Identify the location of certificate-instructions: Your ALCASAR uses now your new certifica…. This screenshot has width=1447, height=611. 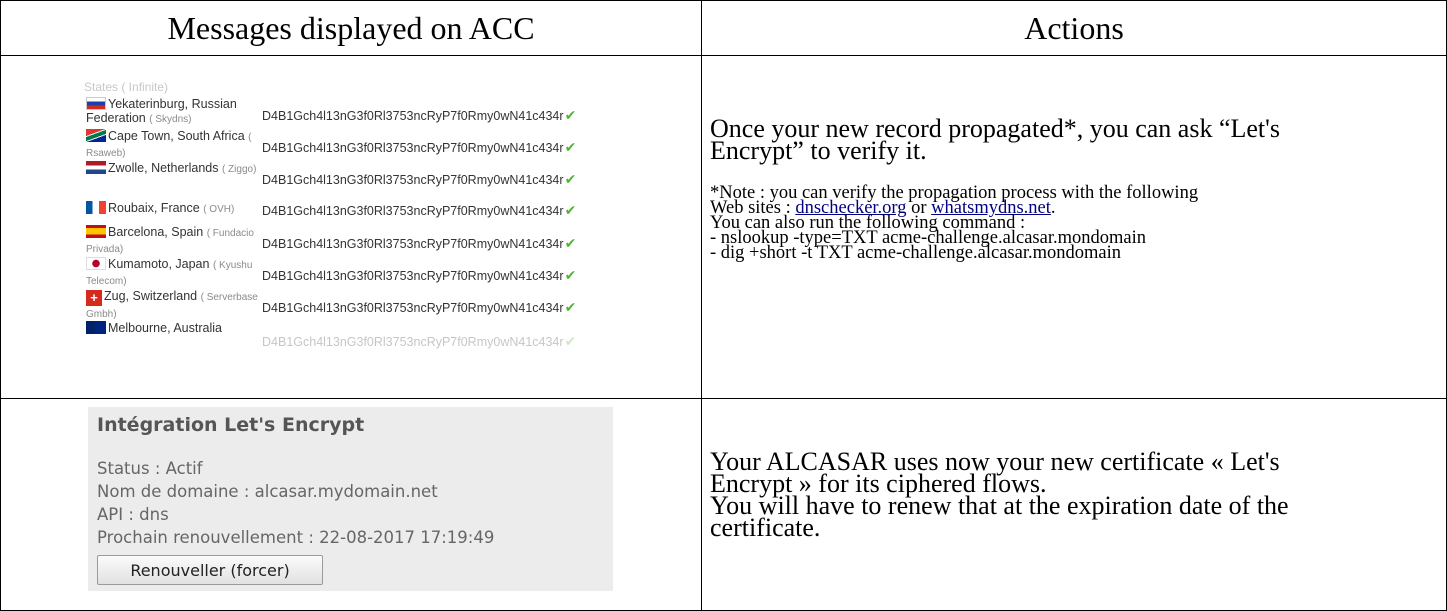
(1075, 495).